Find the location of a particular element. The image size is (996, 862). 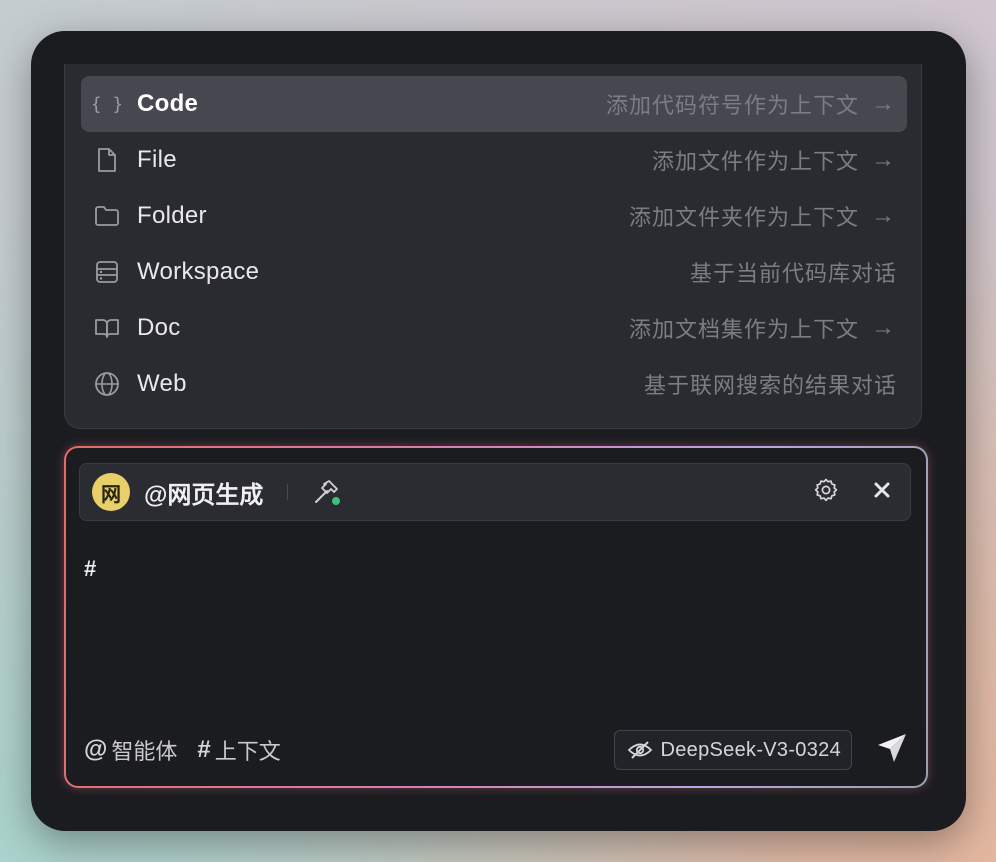

menu-item-label: Workspace is located at coordinates (198, 271).